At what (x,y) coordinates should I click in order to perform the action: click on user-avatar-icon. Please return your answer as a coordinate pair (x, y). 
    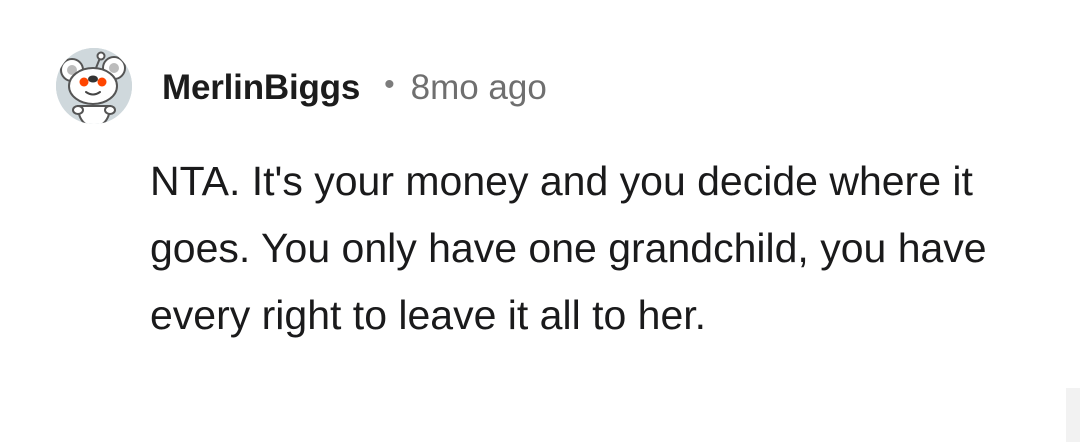
    Looking at the image, I should click on (94, 86).